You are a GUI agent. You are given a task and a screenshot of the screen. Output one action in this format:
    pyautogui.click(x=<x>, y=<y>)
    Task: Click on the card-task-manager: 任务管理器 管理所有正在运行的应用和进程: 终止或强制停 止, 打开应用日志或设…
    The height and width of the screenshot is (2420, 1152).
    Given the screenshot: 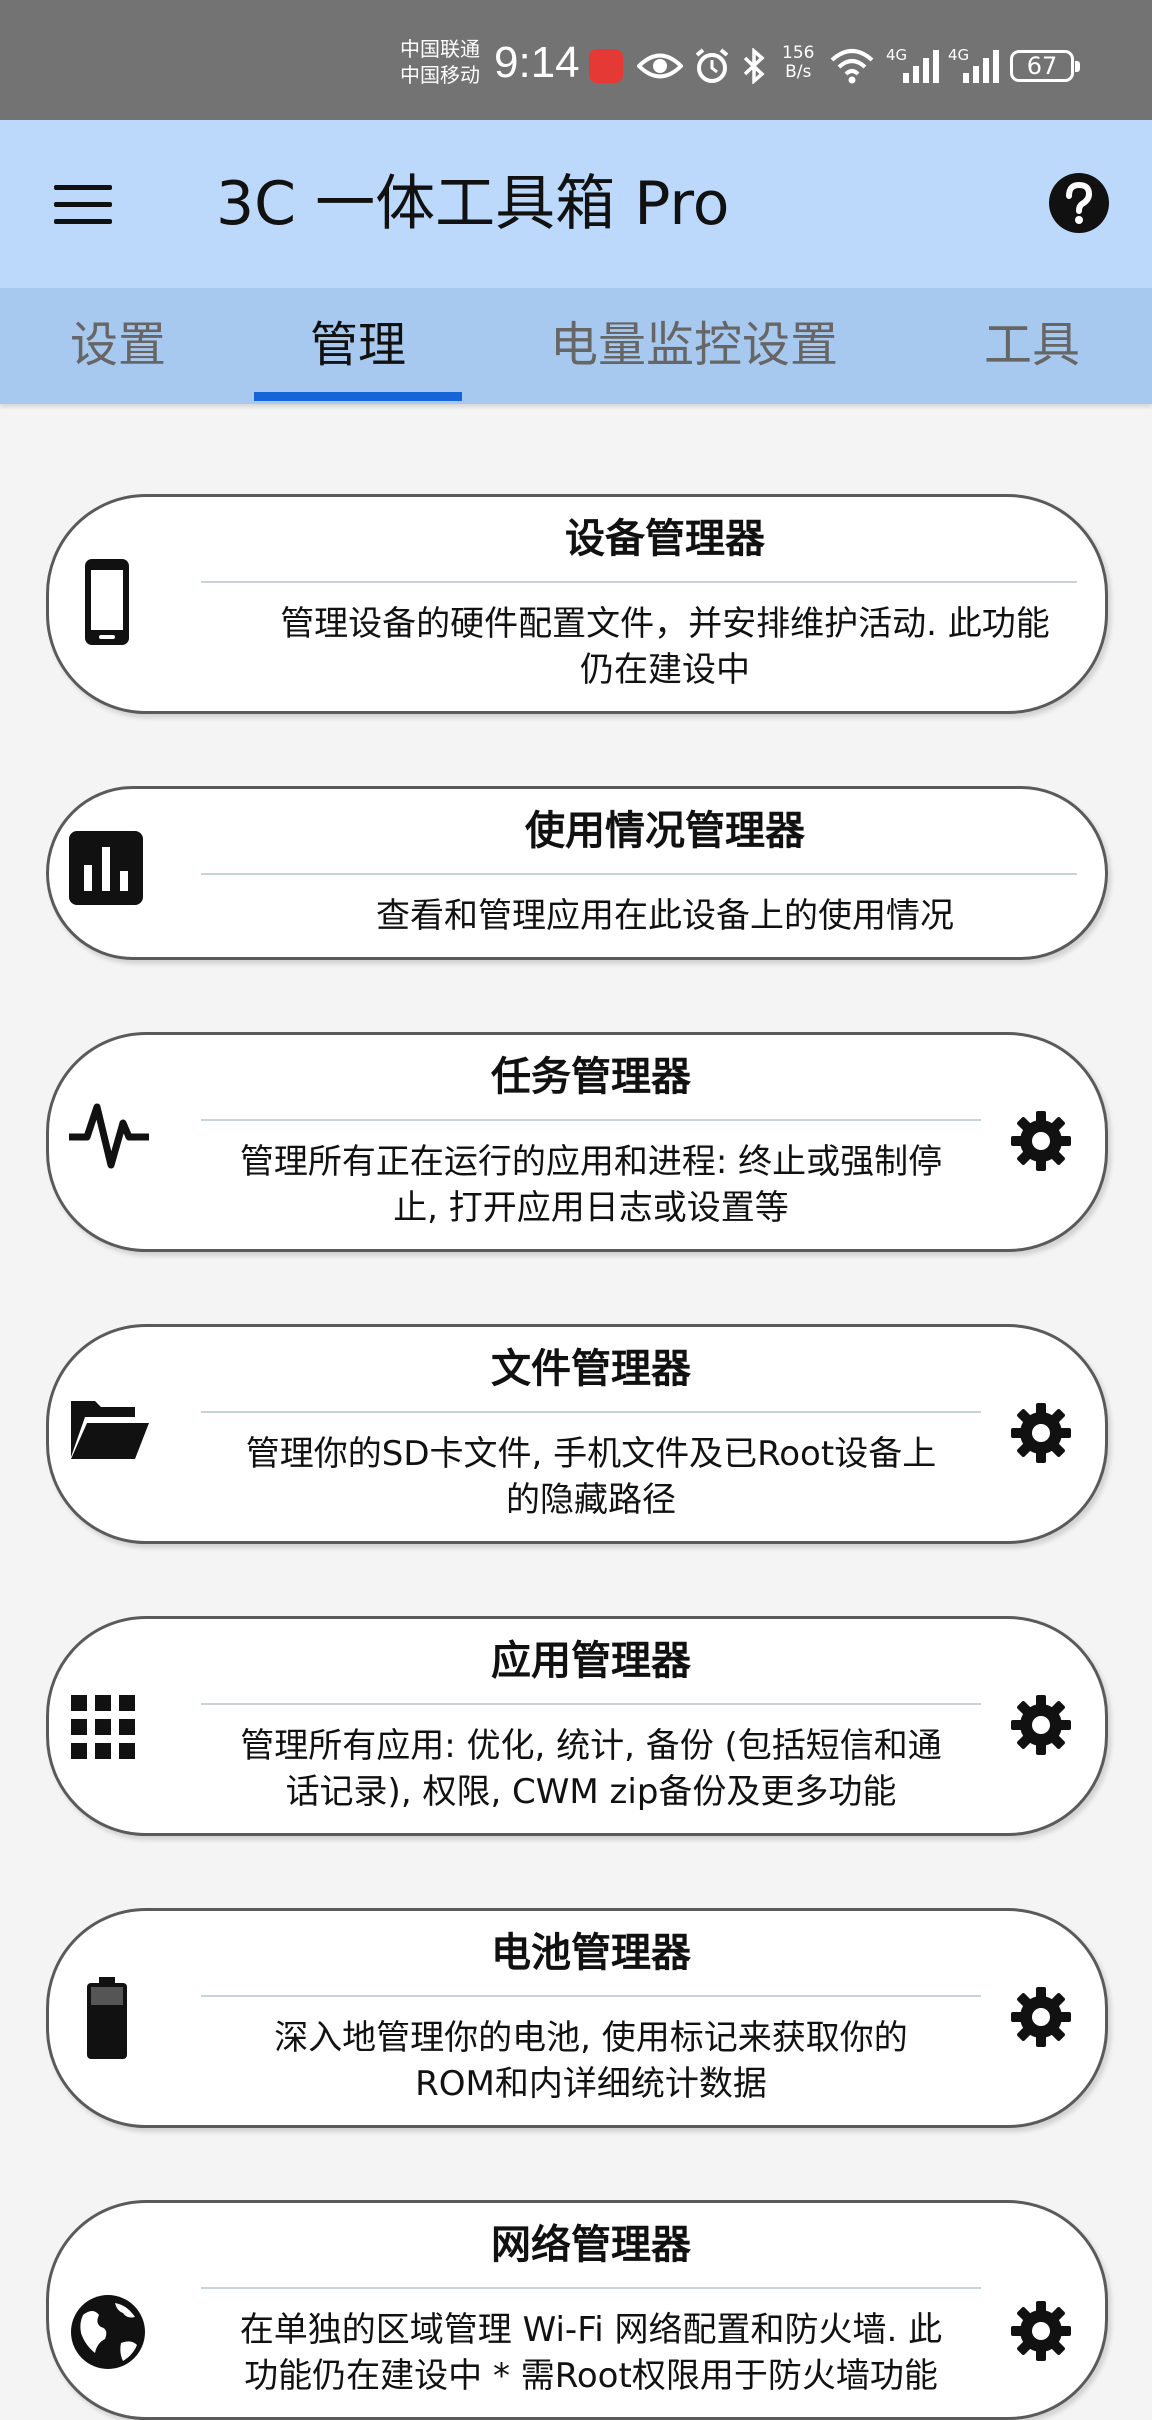 What is the action you would take?
    pyautogui.click(x=577, y=1142)
    